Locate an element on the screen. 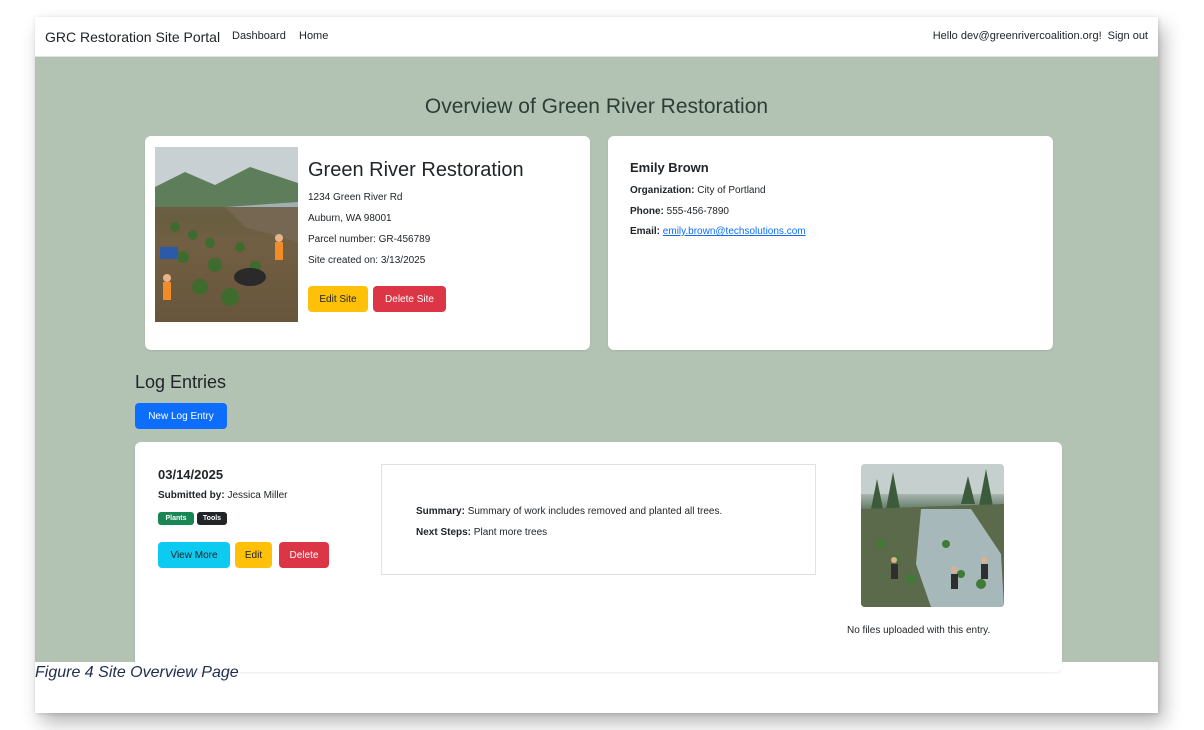 The height and width of the screenshot is (730, 1204). site-name: Green River Restoration is located at coordinates (416, 170).